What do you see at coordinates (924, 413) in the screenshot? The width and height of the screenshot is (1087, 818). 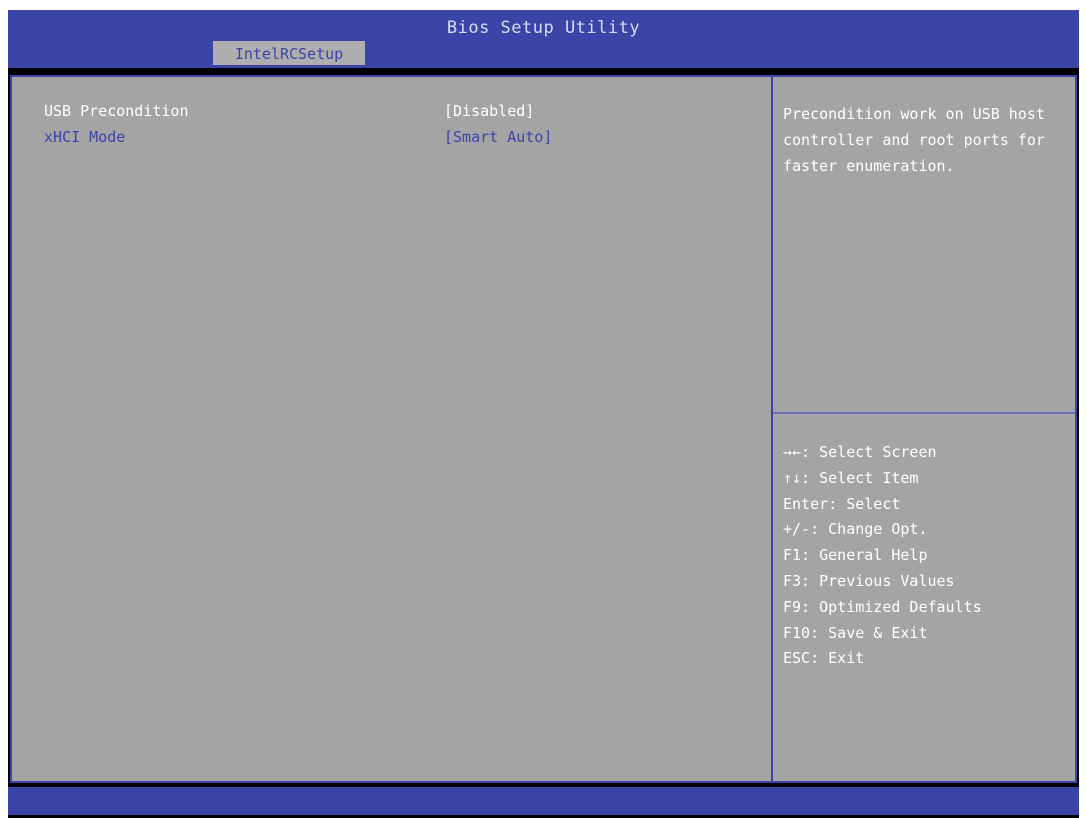 I see `help-divider` at bounding box center [924, 413].